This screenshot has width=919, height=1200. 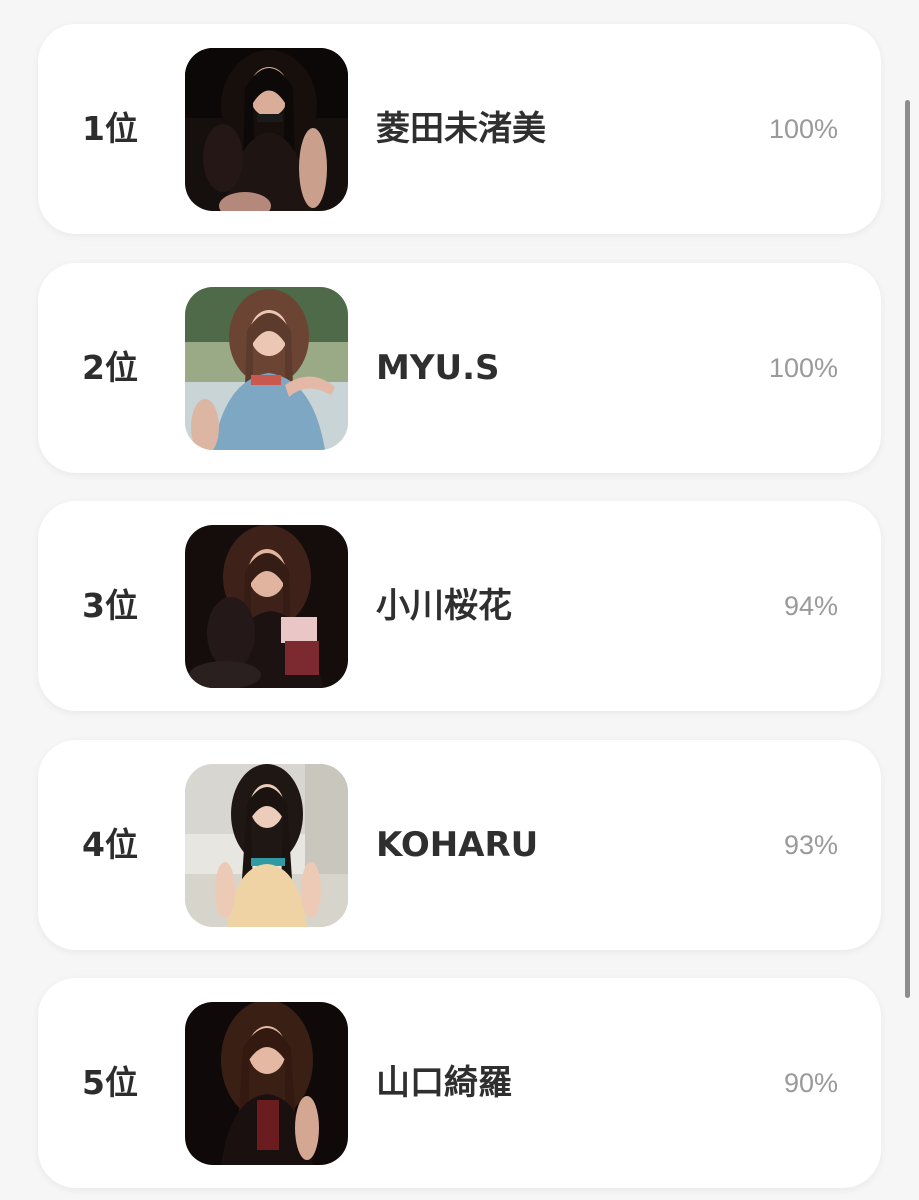 What do you see at coordinates (907, 549) in the screenshot?
I see `scrollbar` at bounding box center [907, 549].